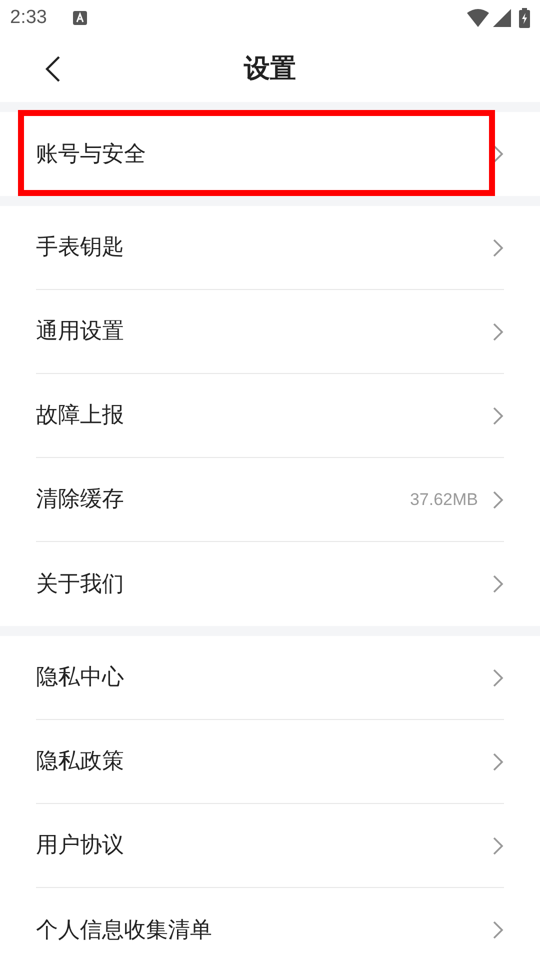 Image resolution: width=540 pixels, height=960 pixels. What do you see at coordinates (270, 584) in the screenshot?
I see `settings-row: 关于我们` at bounding box center [270, 584].